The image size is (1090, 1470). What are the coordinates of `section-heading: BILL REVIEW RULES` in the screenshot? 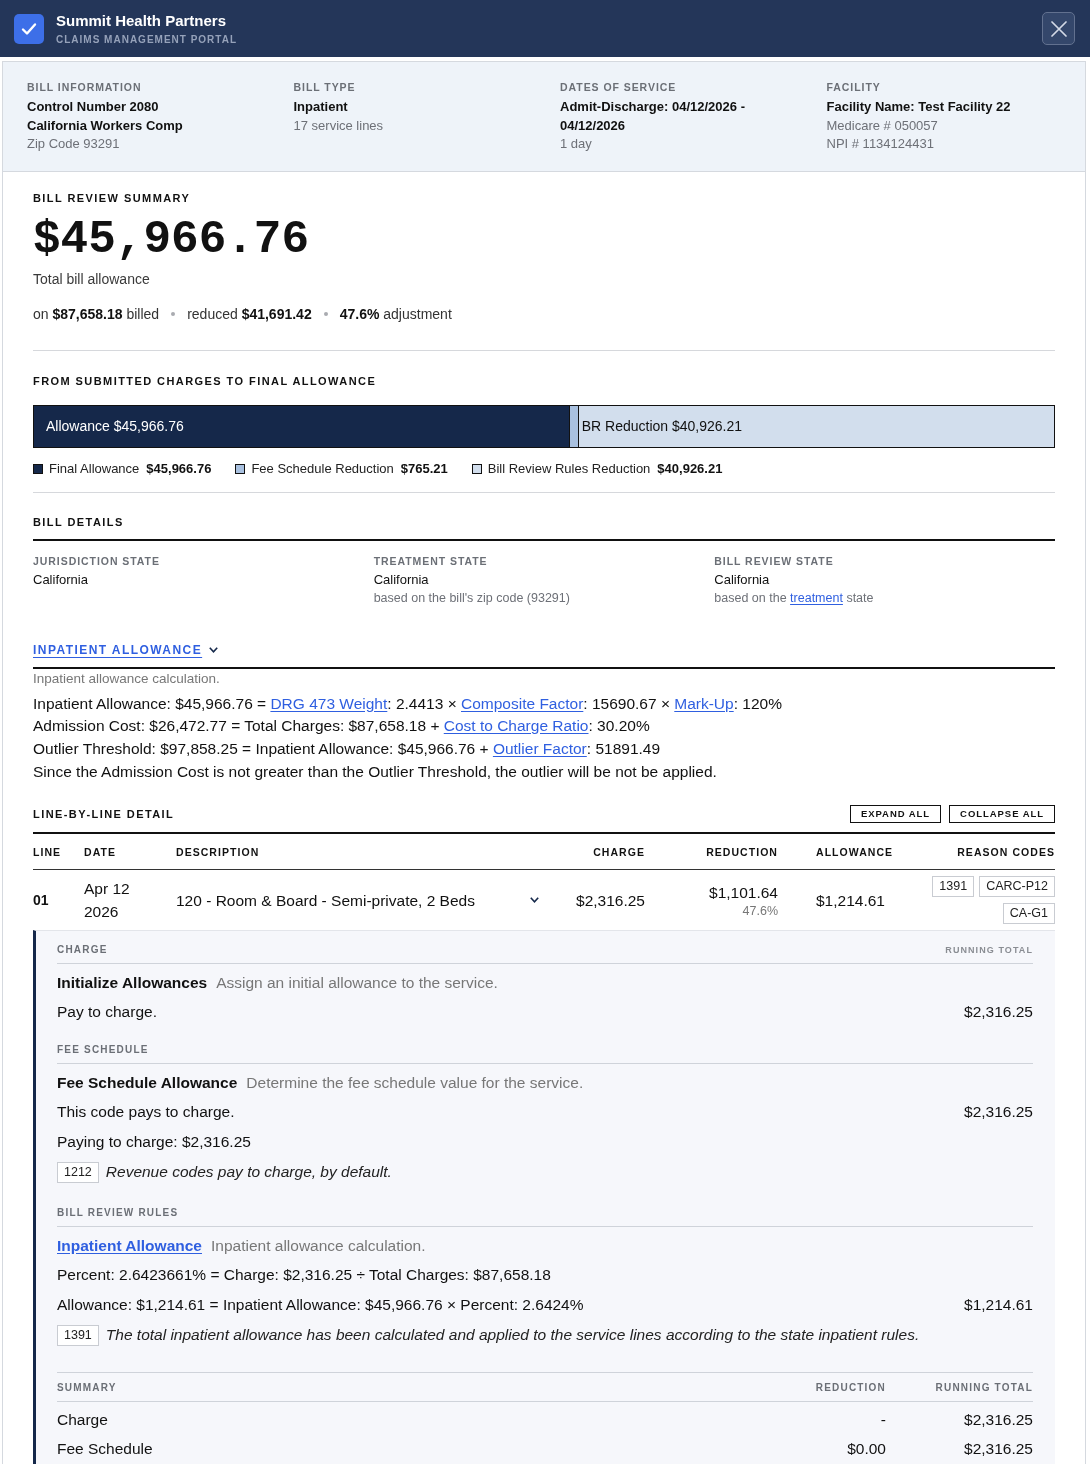 It's located at (118, 1213).